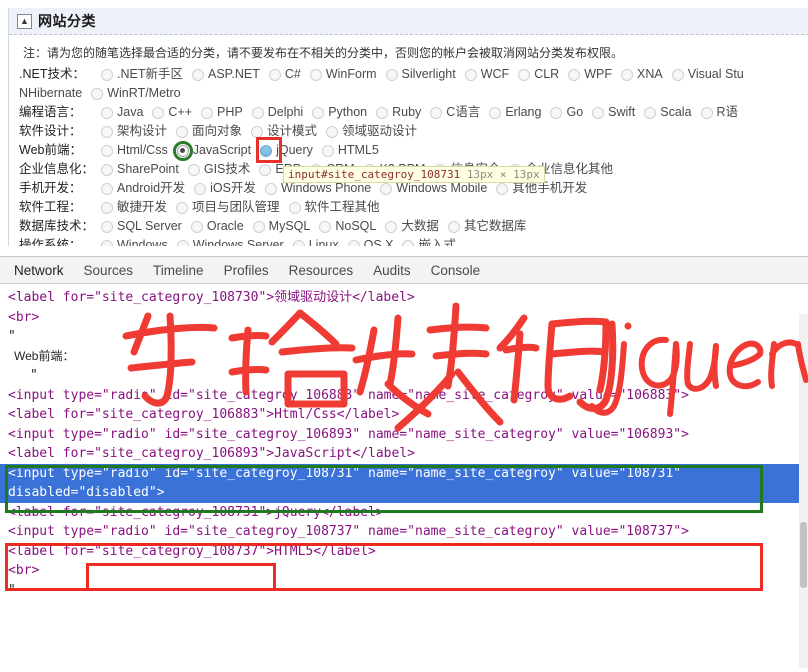 The height and width of the screenshot is (672, 808). What do you see at coordinates (266, 150) in the screenshot?
I see `radio-icon-jquery-inspected` at bounding box center [266, 150].